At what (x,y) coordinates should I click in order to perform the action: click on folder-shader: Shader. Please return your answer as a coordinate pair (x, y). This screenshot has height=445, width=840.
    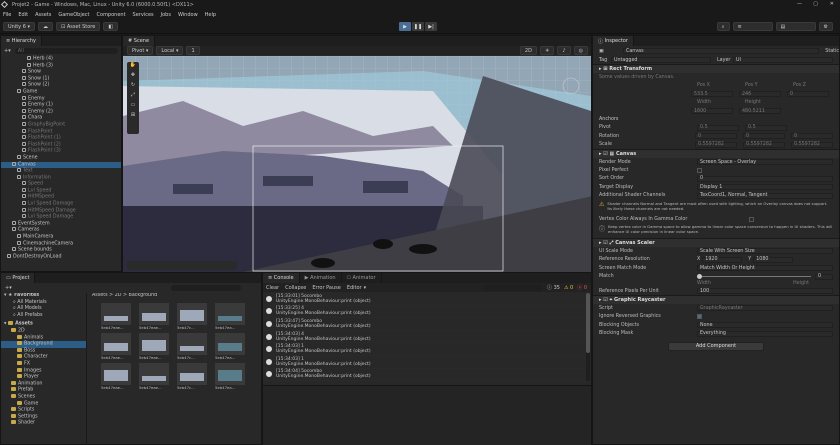
    Looking at the image, I should click on (43, 423).